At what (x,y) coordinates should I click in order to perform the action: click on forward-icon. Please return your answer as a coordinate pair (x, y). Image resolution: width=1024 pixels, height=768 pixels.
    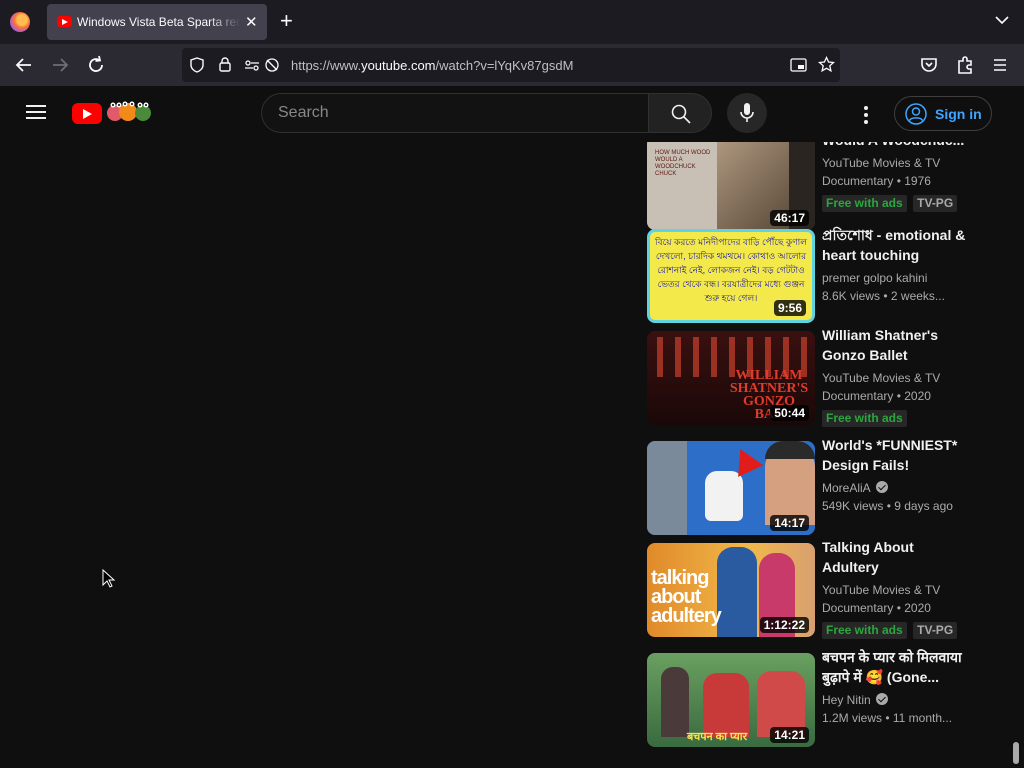
    Looking at the image, I should click on (60, 65).